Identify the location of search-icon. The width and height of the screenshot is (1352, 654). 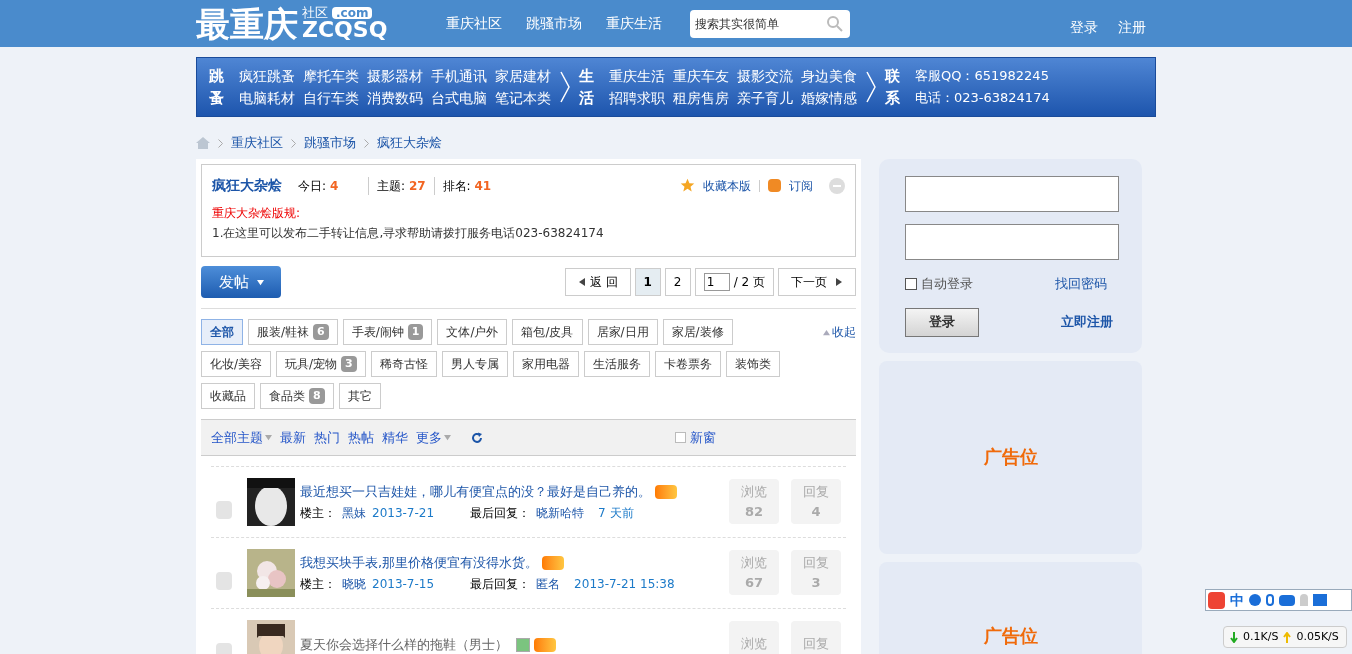
(835, 23).